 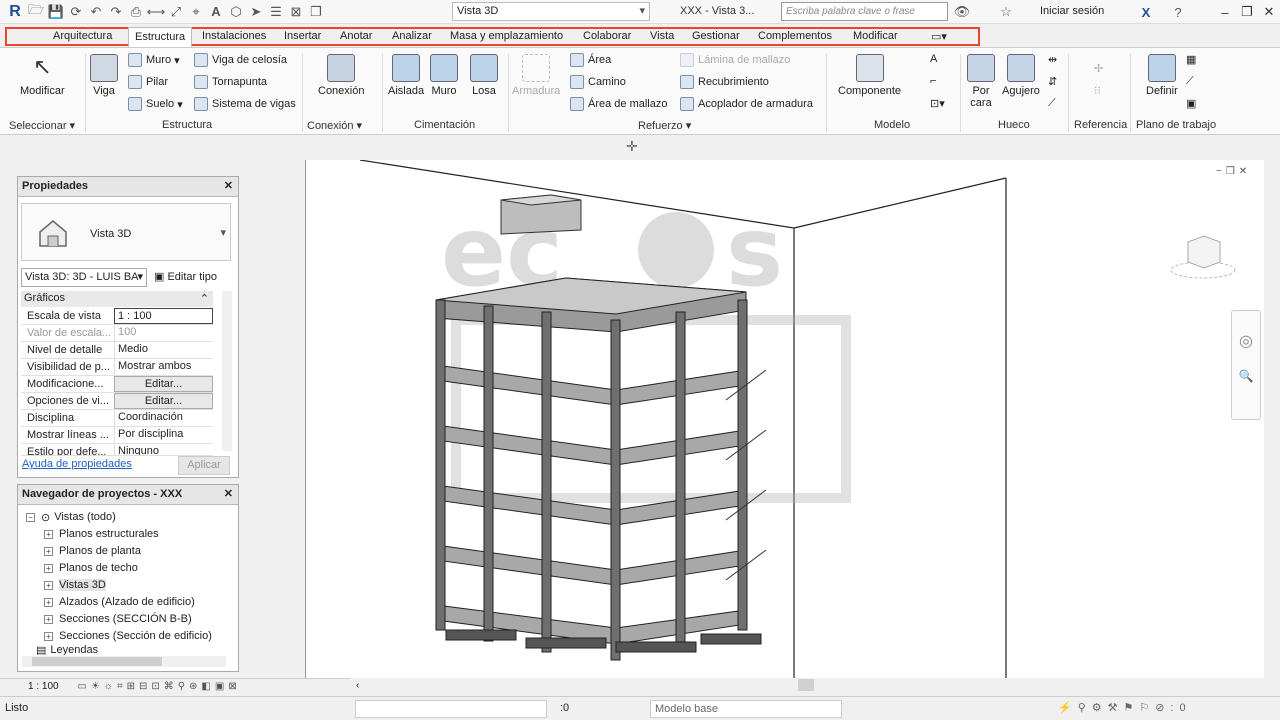 What do you see at coordinates (590, 60) in the screenshot?
I see `area-button: Área` at bounding box center [590, 60].